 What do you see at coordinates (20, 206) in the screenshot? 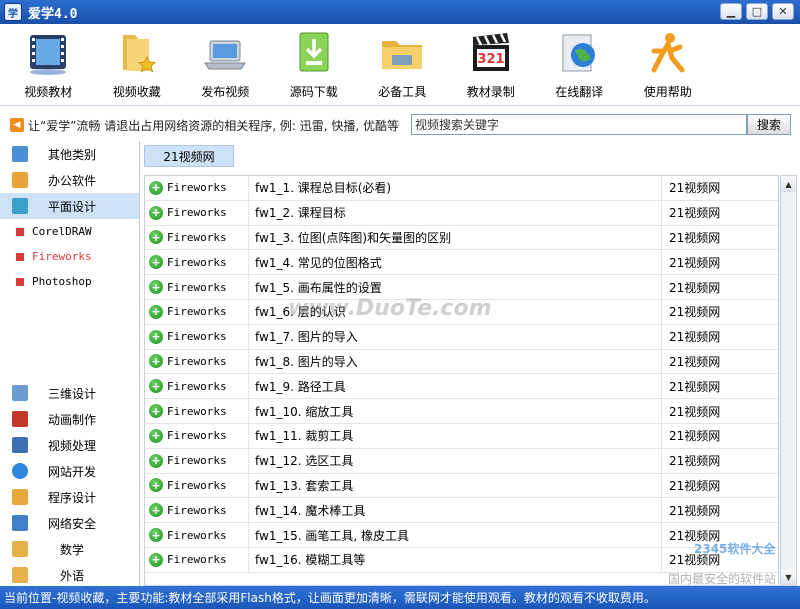
I see `pen-icon` at bounding box center [20, 206].